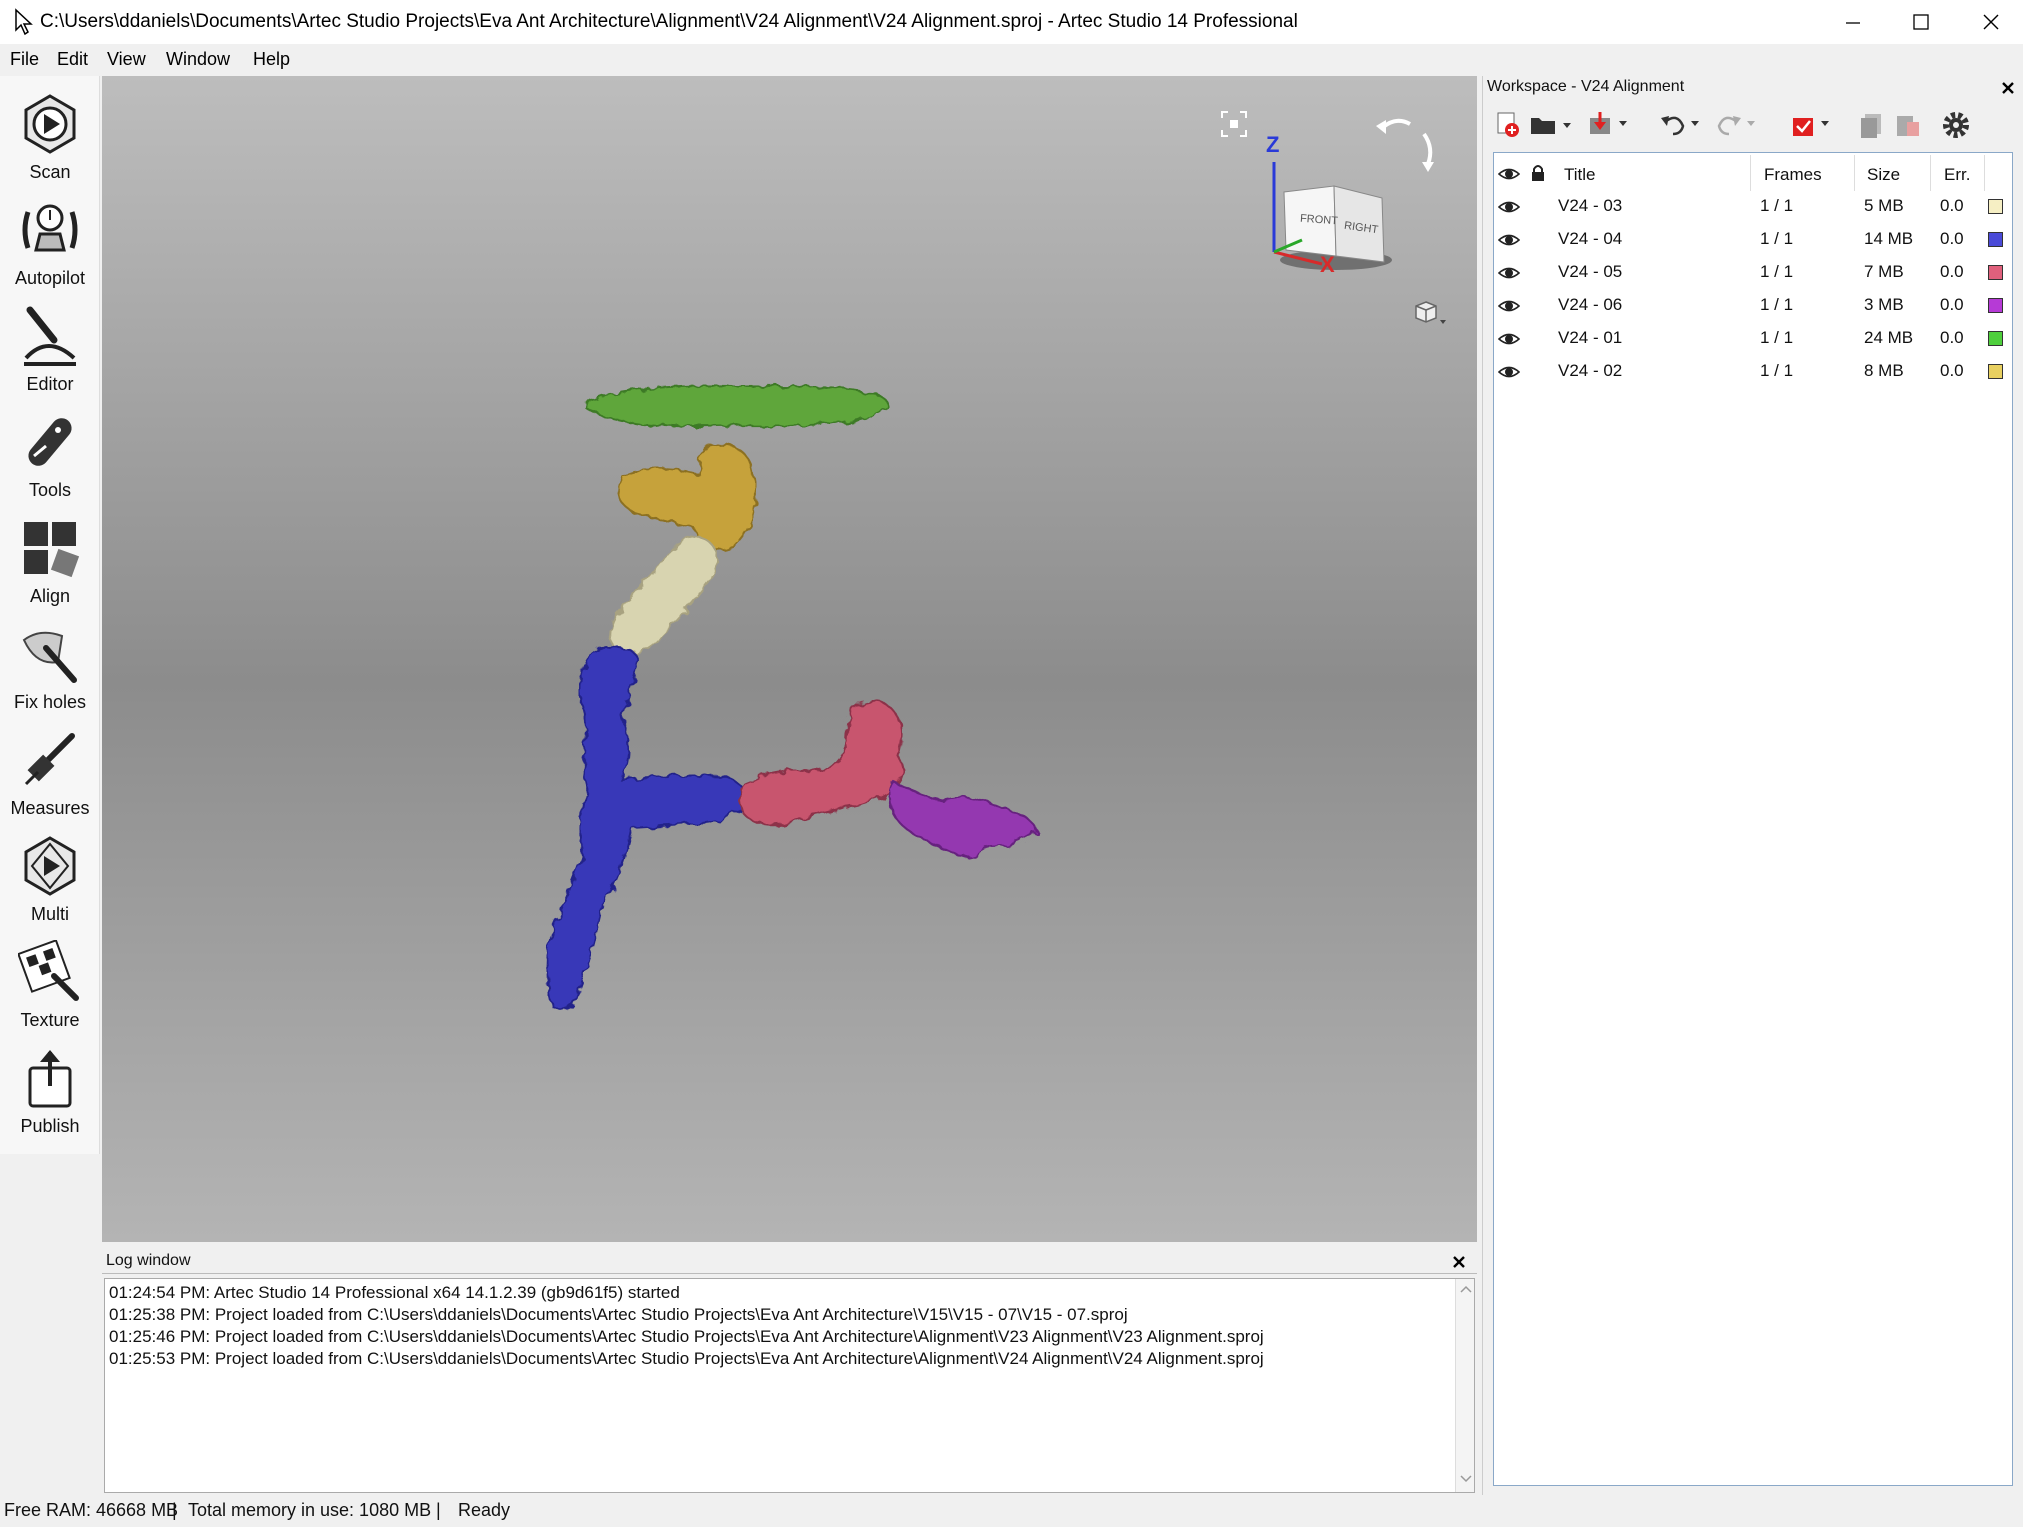 Image resolution: width=2023 pixels, height=1527 pixels. What do you see at coordinates (49, 759) in the screenshot?
I see `measures-icon` at bounding box center [49, 759].